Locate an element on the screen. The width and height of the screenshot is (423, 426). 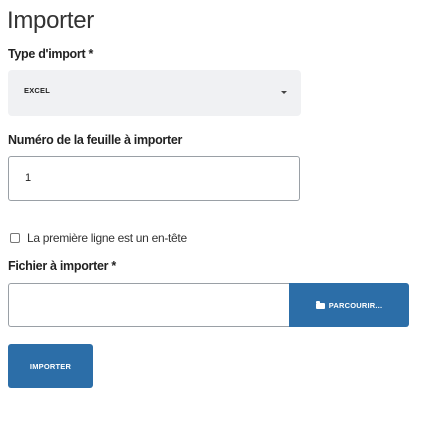
file-label: Fichier à importer * is located at coordinates (62, 266).